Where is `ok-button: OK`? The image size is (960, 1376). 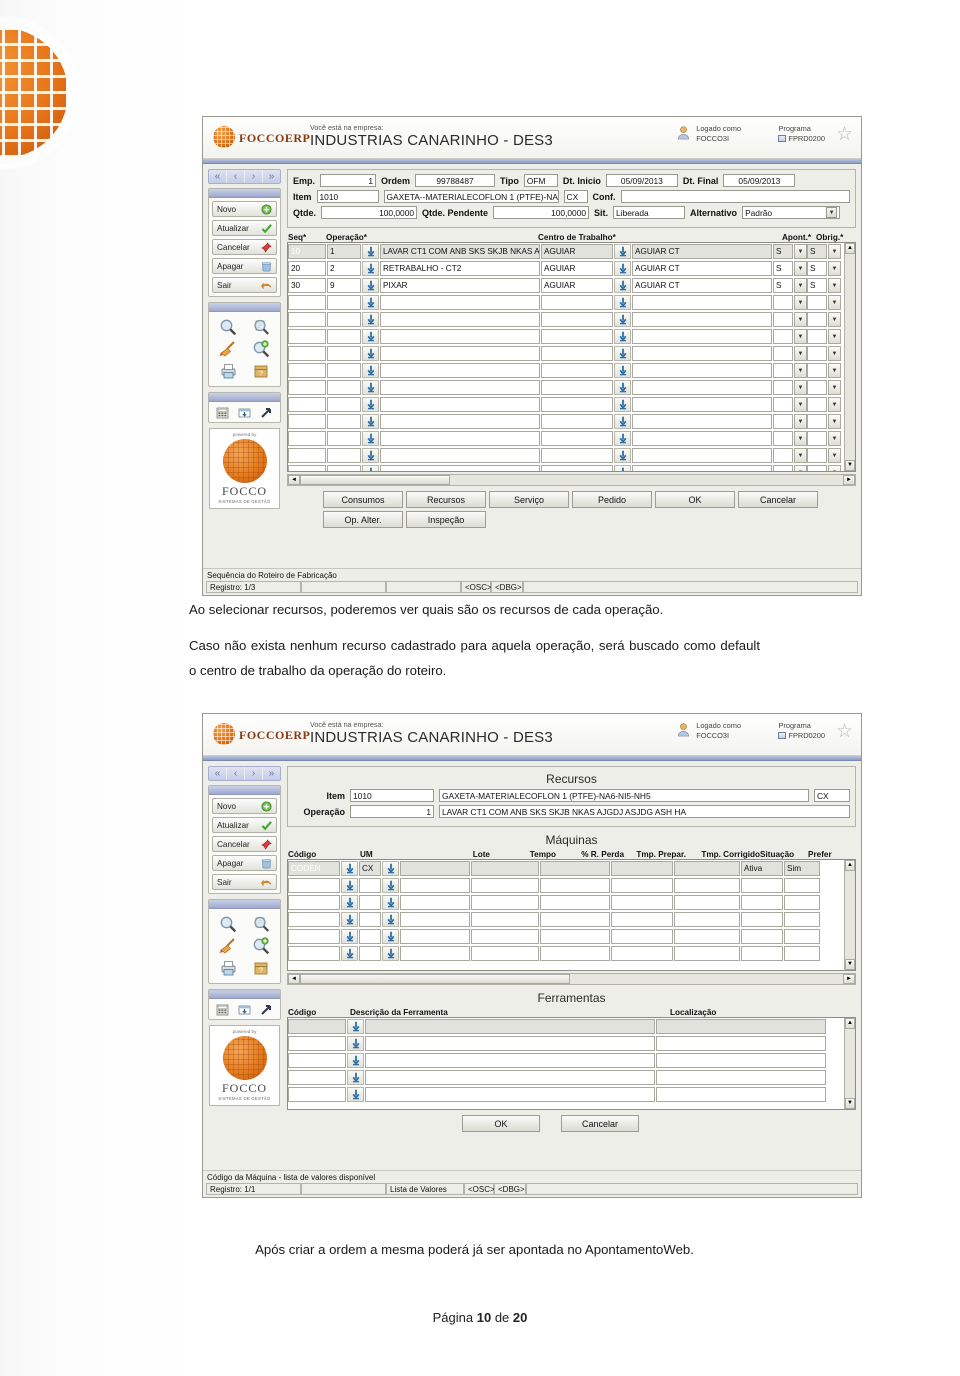 ok-button: OK is located at coordinates (695, 499).